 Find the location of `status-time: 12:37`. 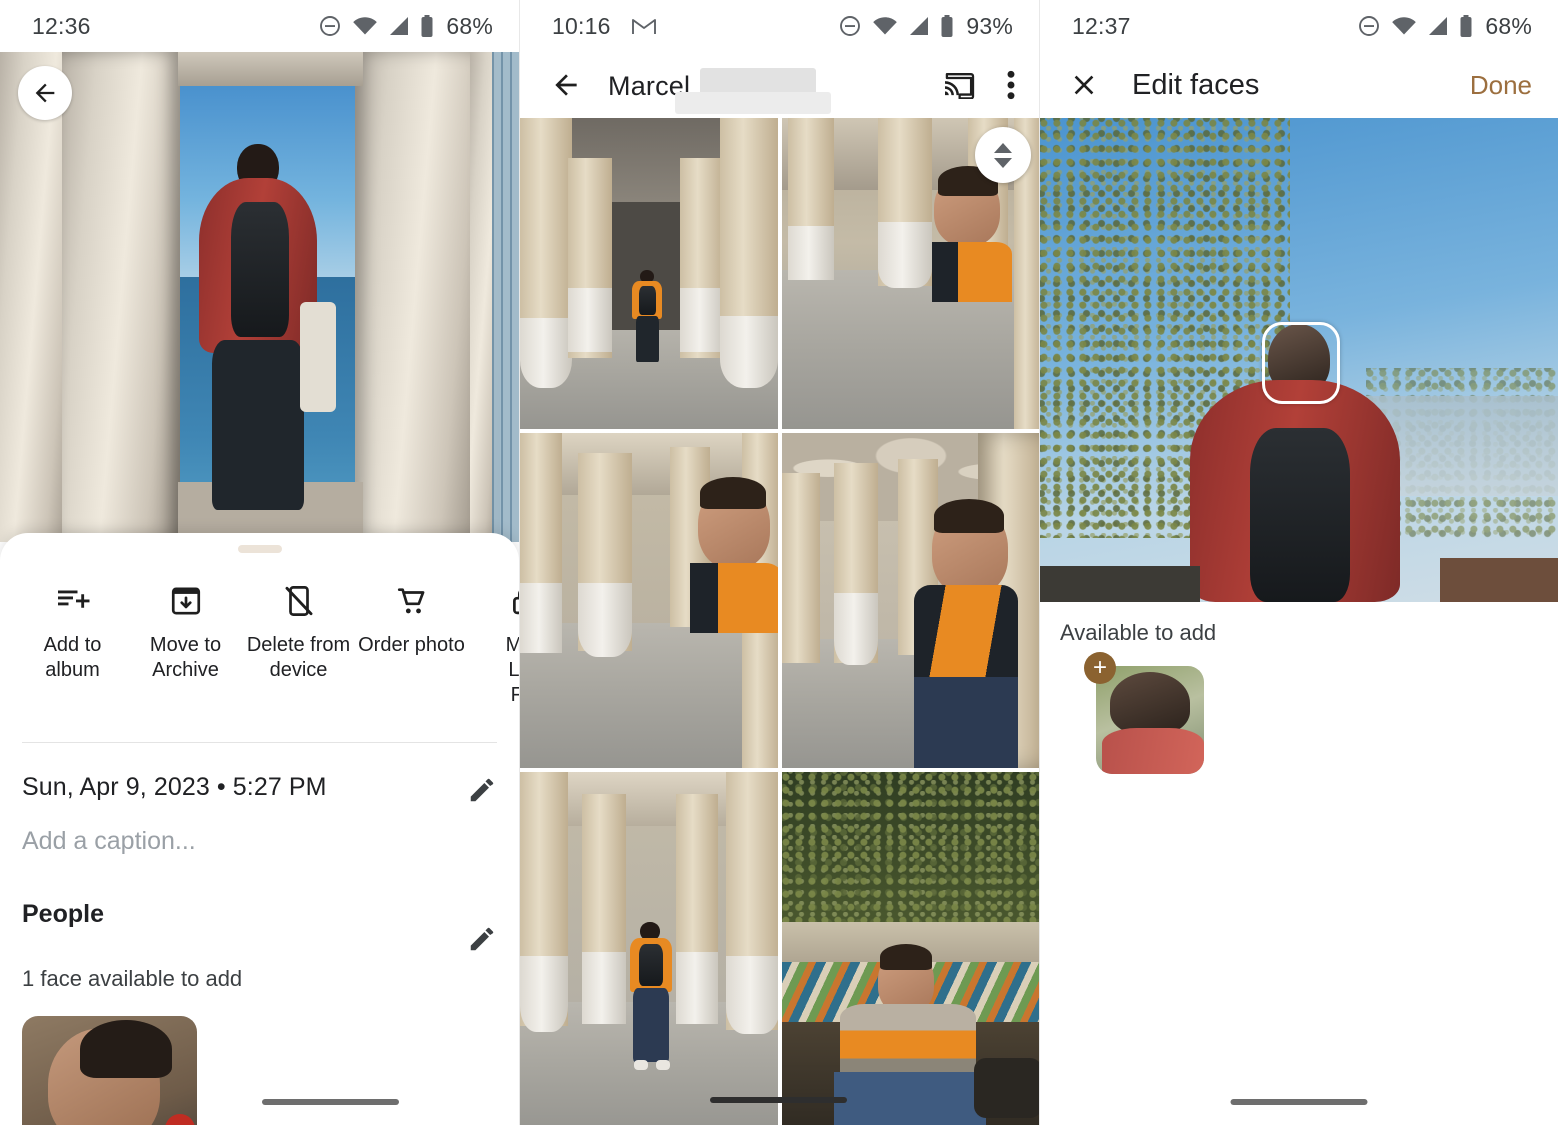

status-time: 12:37 is located at coordinates (1101, 25).